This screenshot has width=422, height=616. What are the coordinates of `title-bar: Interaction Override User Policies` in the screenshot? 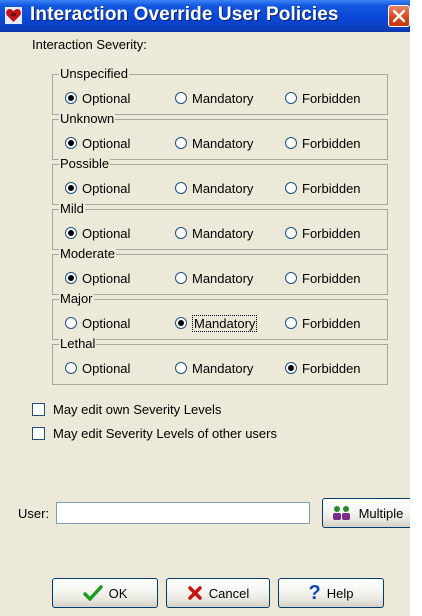 It's located at (205, 16).